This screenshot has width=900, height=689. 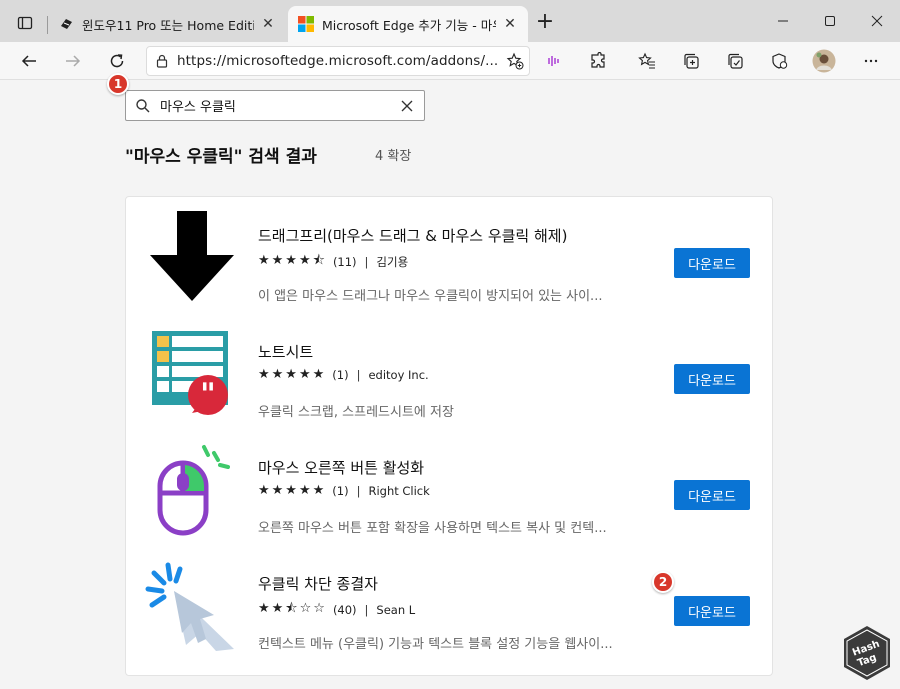 I want to click on rating-stars: ★★⯪☆☆, so click(x=292, y=608).